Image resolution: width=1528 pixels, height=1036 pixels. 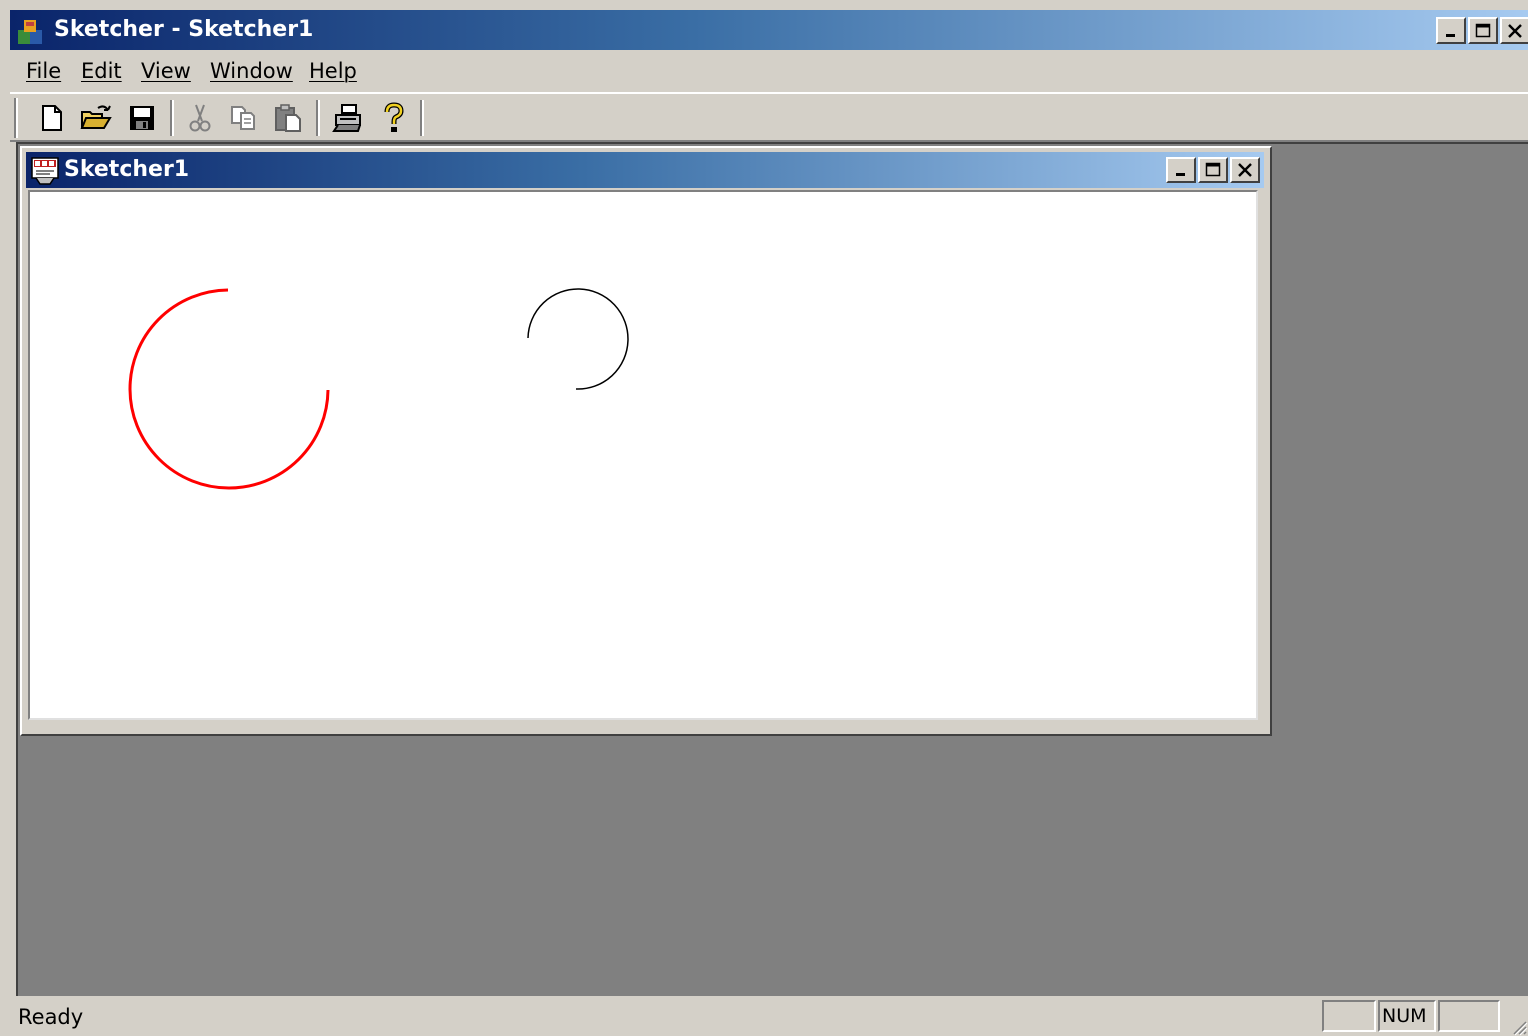 I want to click on document-titlebar: Sketcher1, so click(x=645, y=170).